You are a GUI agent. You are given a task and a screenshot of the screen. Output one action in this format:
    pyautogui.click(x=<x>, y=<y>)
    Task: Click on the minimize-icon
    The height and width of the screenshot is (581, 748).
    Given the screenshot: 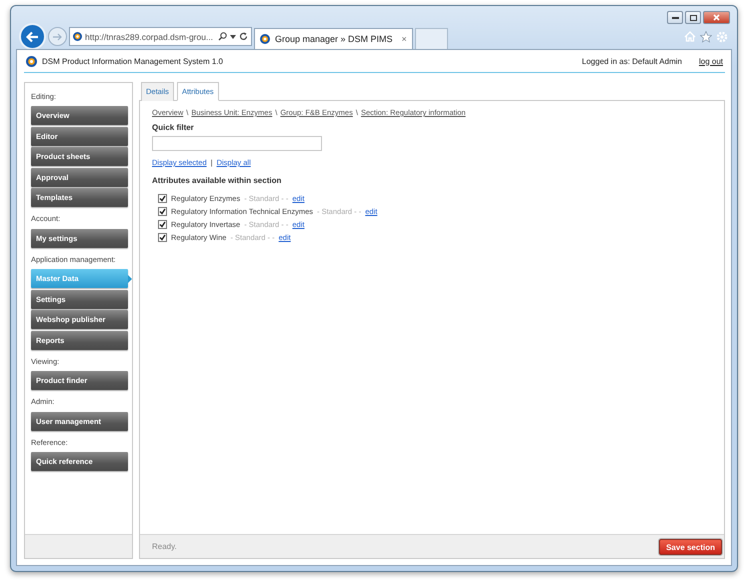 What is the action you would take?
    pyautogui.click(x=675, y=17)
    